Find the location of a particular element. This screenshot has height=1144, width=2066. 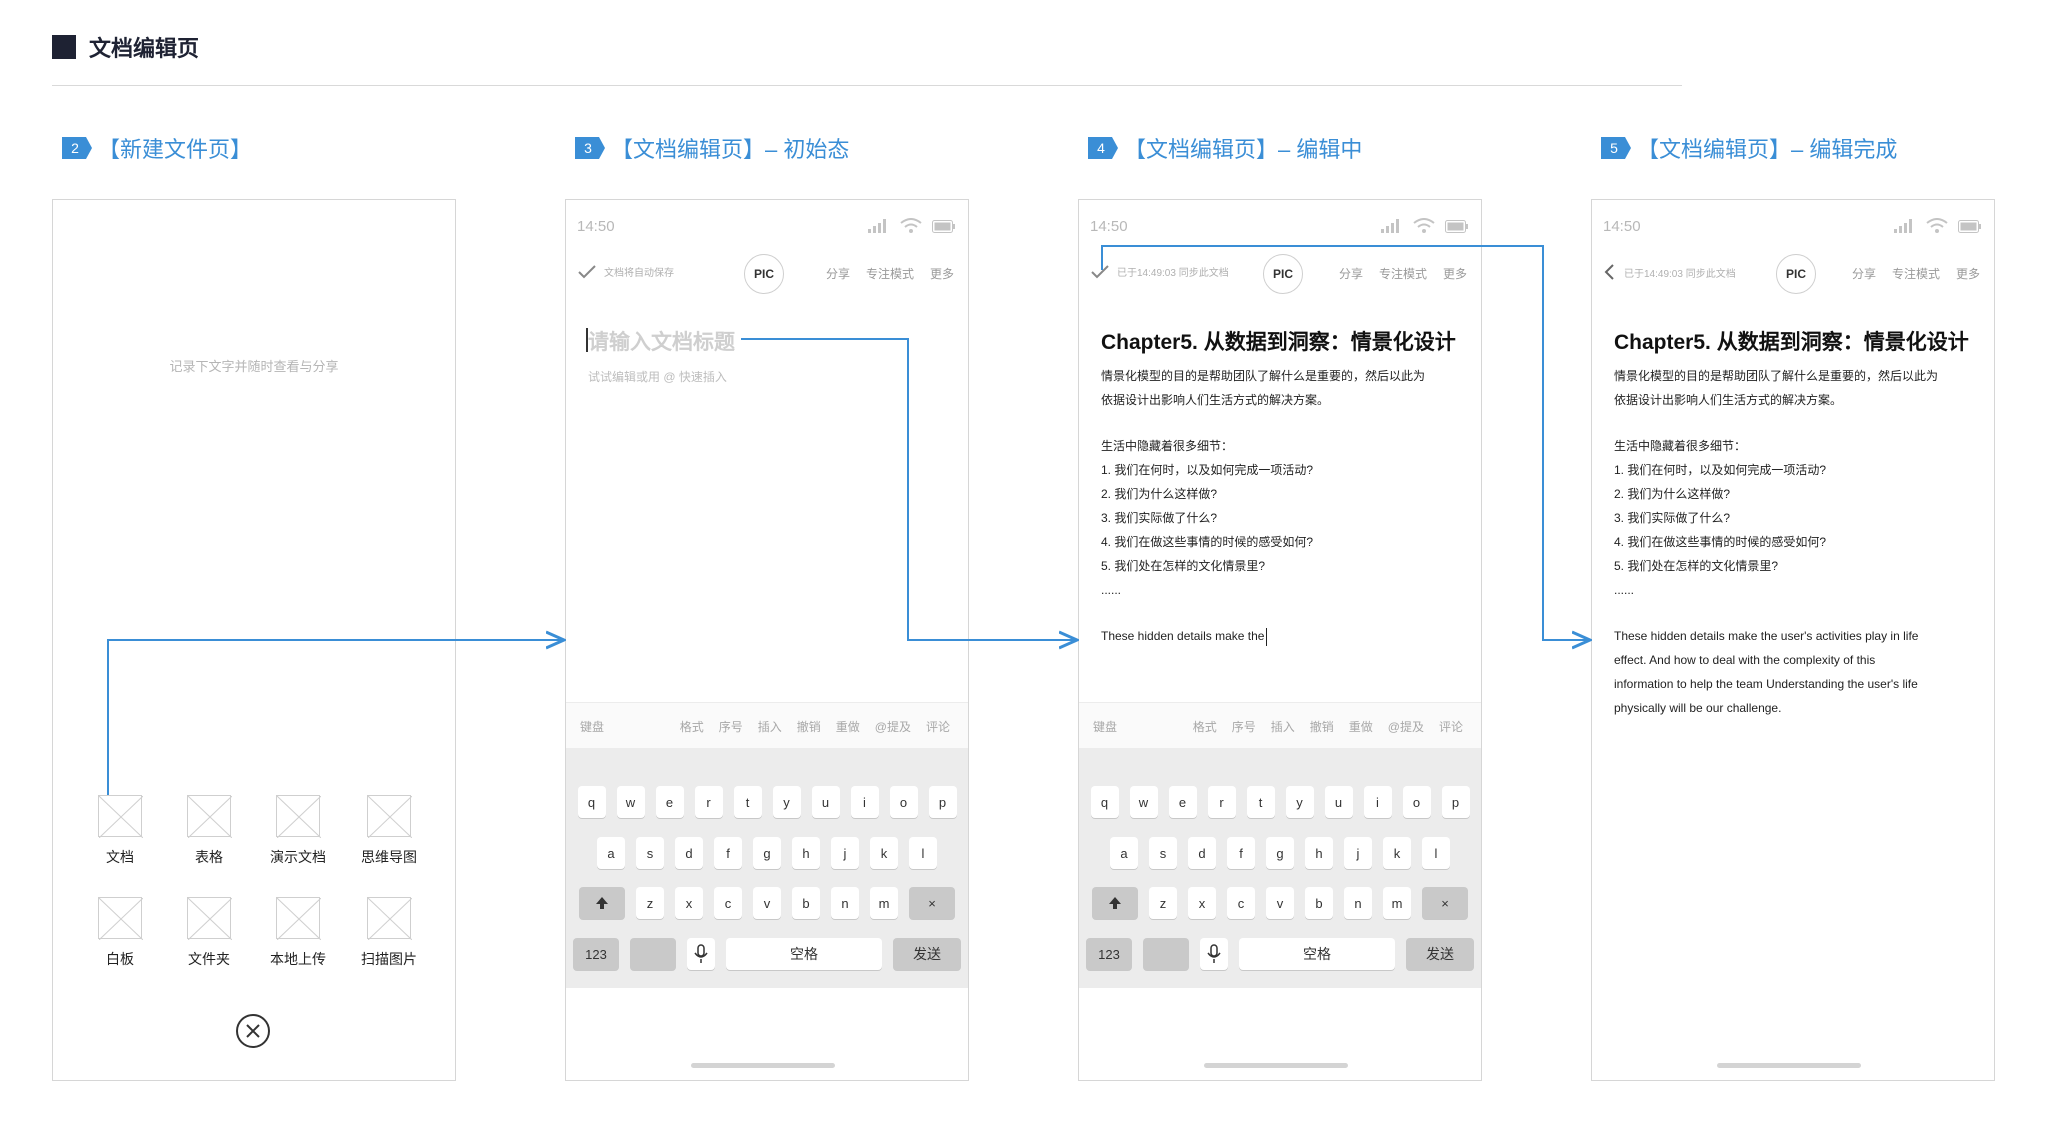

tool-mention: @提及 is located at coordinates (893, 726).